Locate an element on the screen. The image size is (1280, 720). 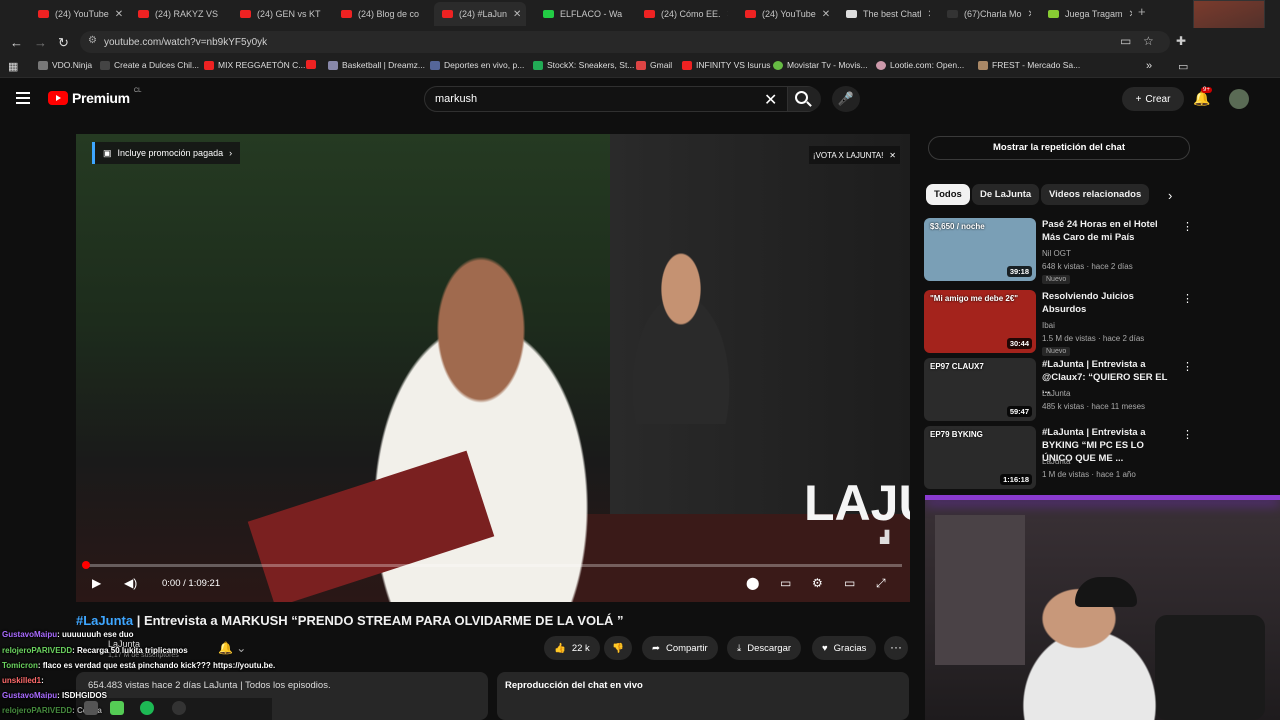
volume-icon: ◀) is located at coordinates (130, 583).